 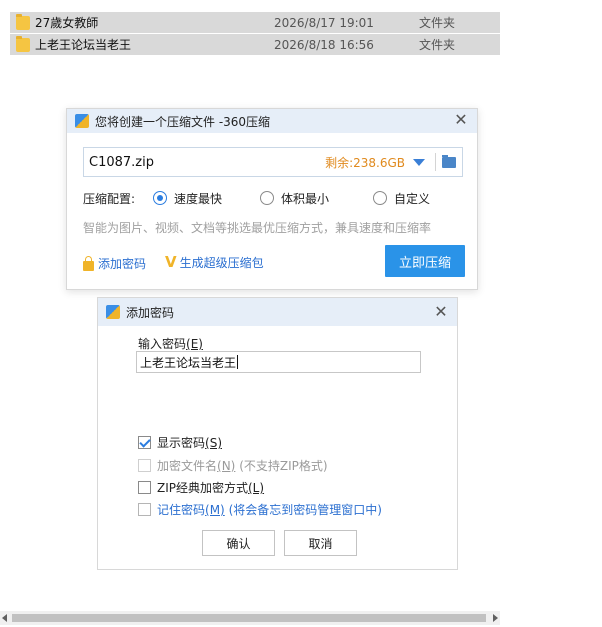 What do you see at coordinates (449, 161) in the screenshot?
I see `folder-browse-icon` at bounding box center [449, 161].